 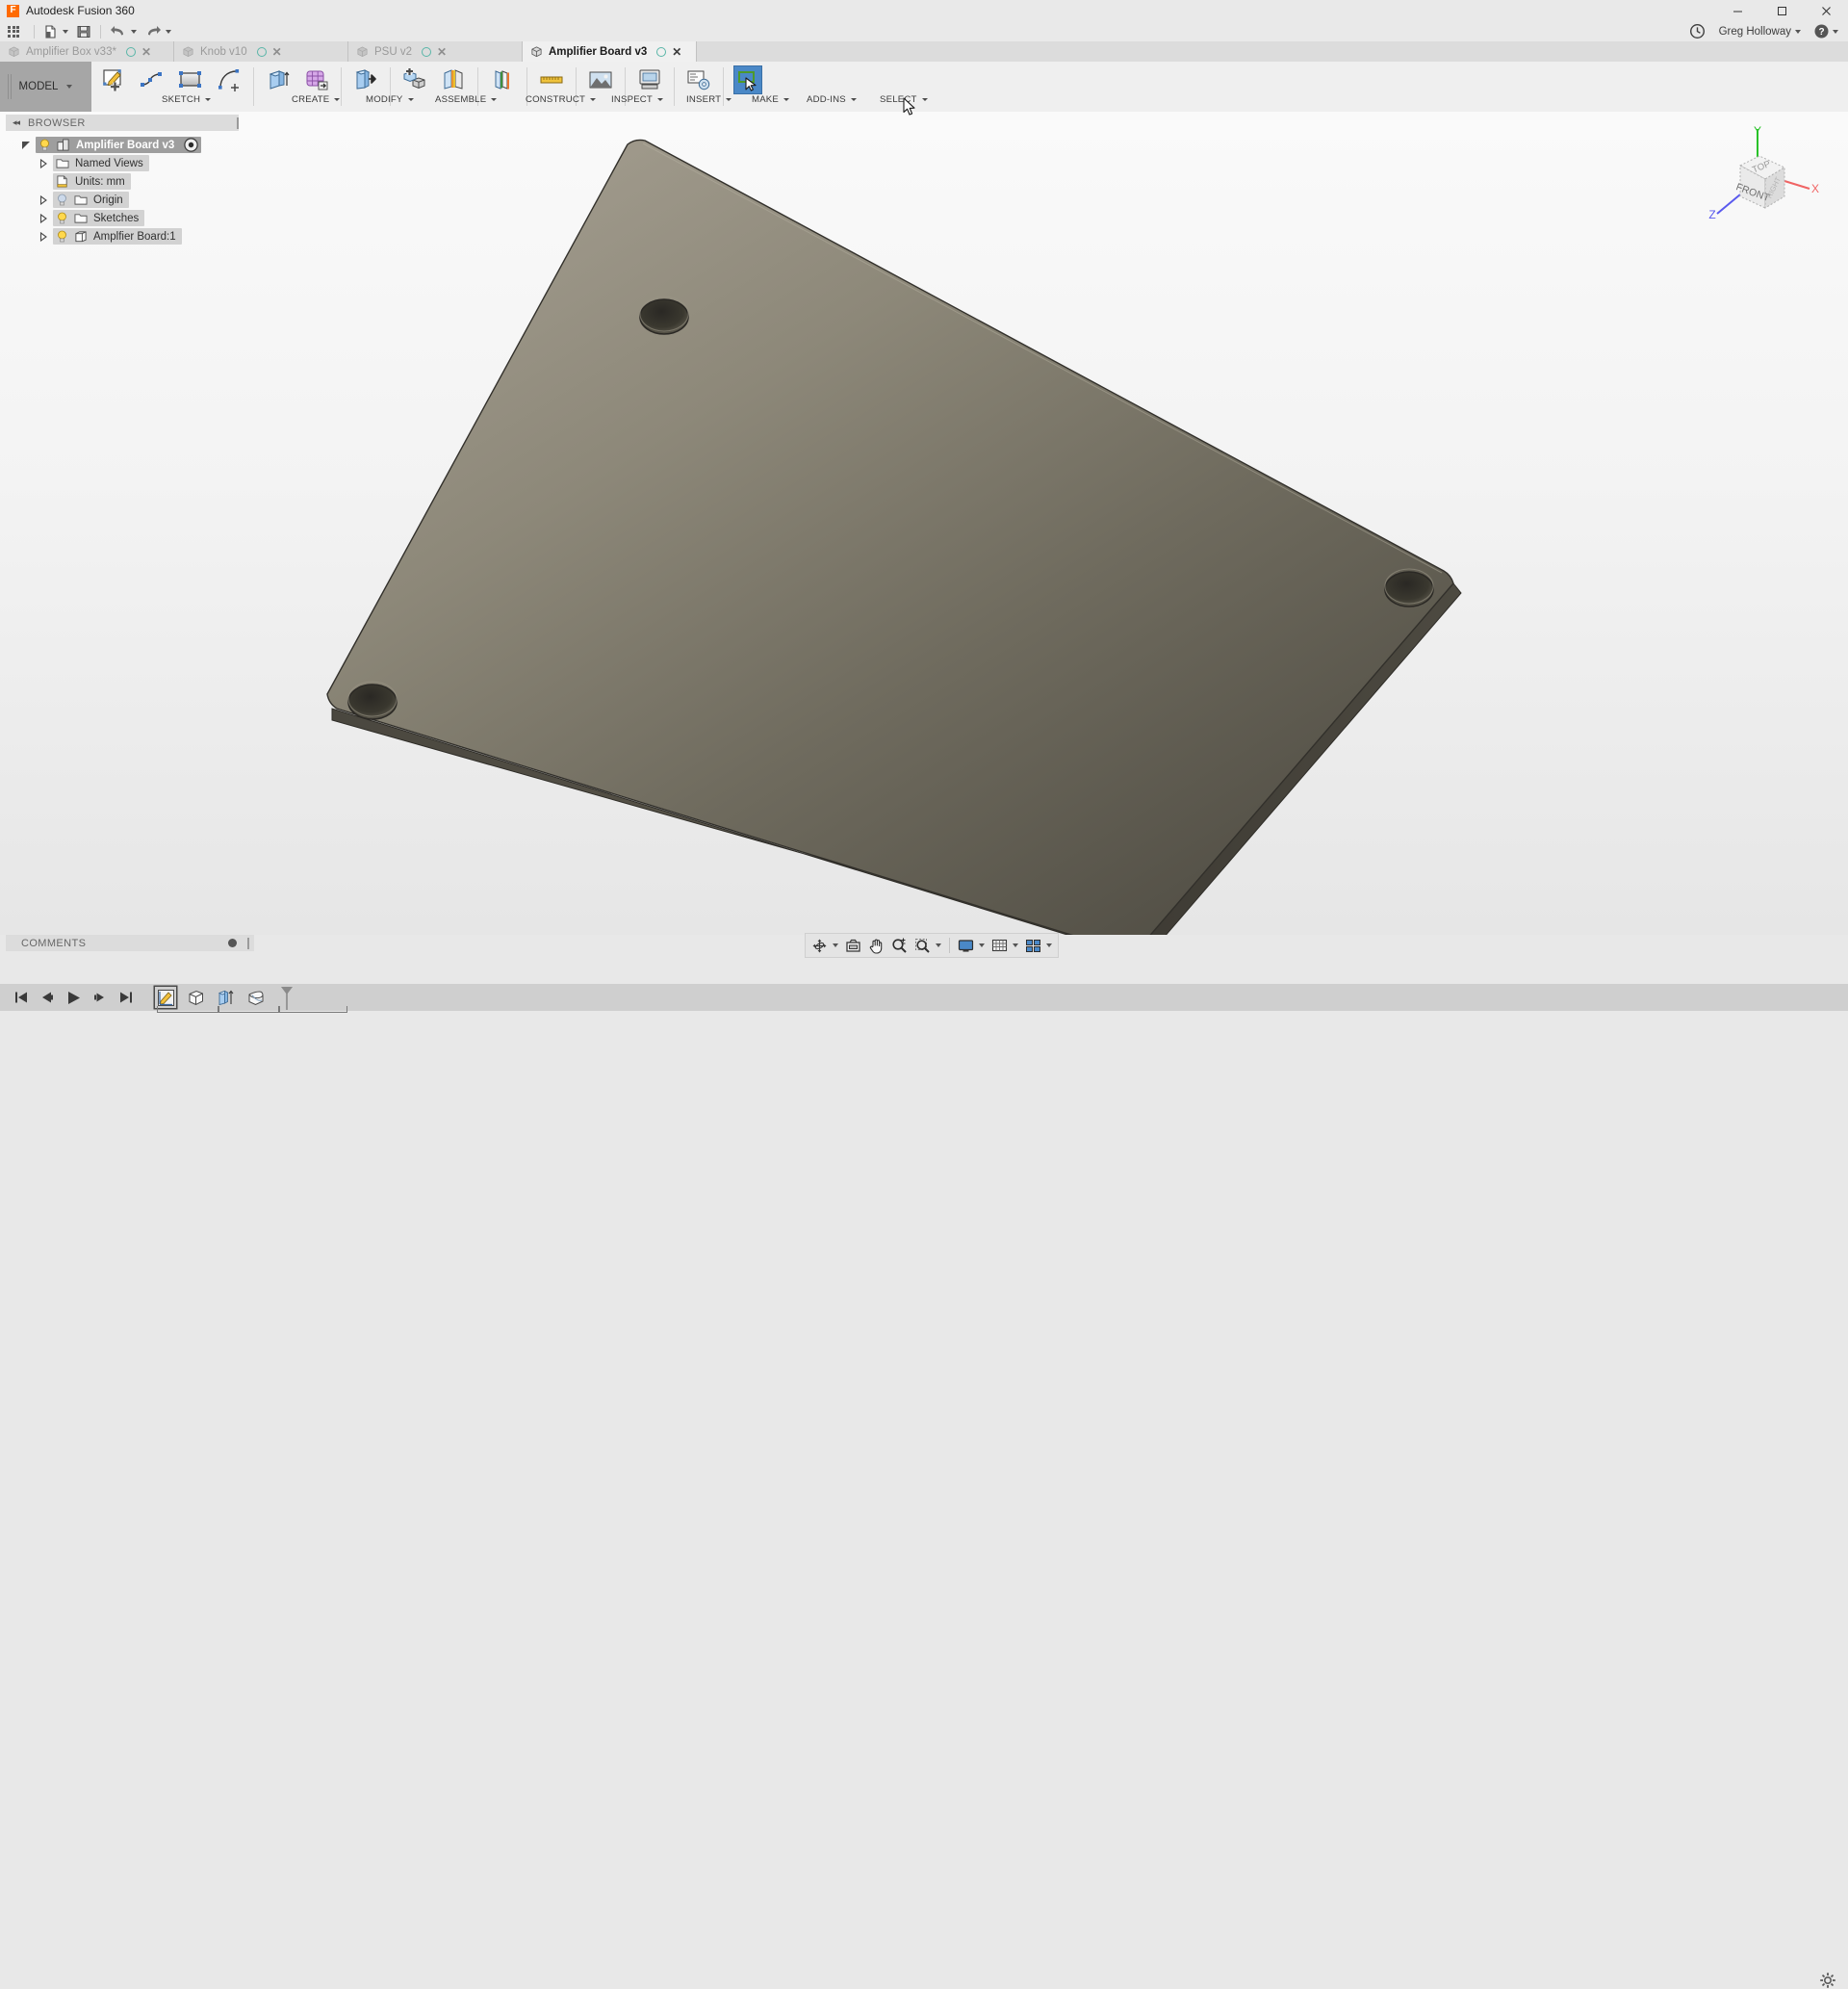 What do you see at coordinates (122, 236) in the screenshot?
I see `tree-item-amplfier-board-1: Amplfier Board:1` at bounding box center [122, 236].